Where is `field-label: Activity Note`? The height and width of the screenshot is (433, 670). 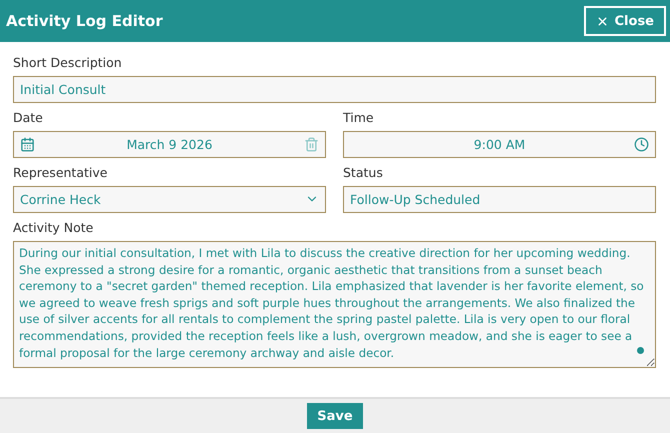
field-label: Activity Note is located at coordinates (53, 227).